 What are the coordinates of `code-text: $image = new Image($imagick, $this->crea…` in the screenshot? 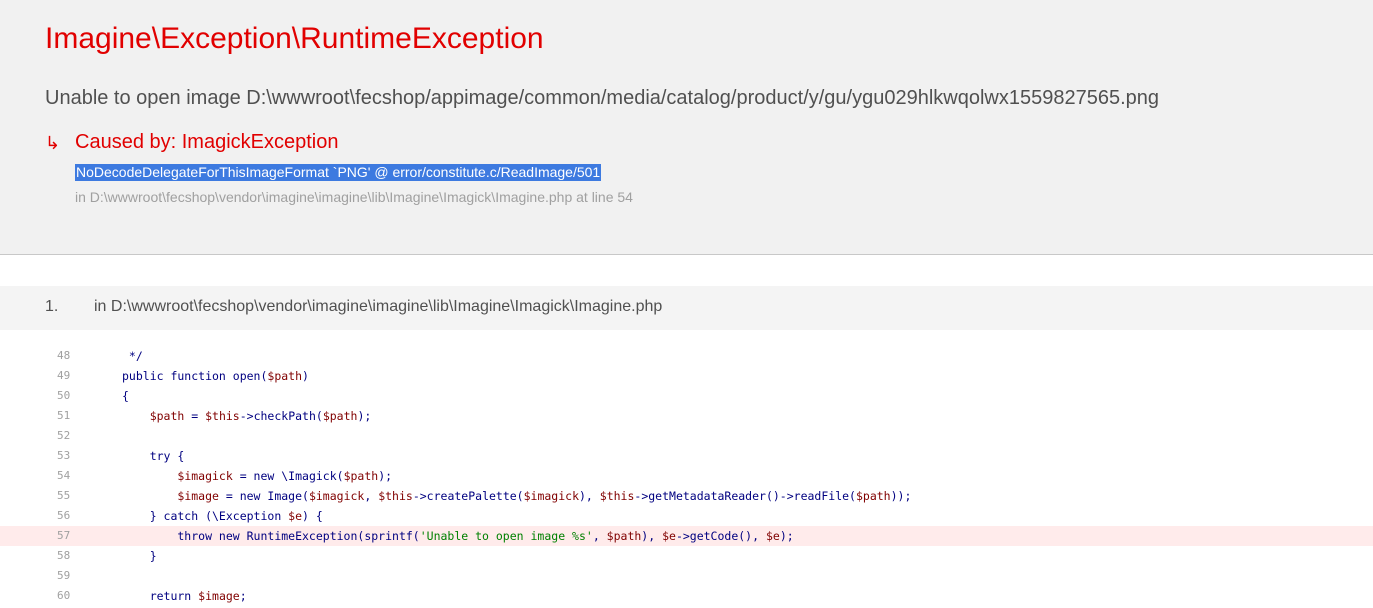 It's located at (544, 496).